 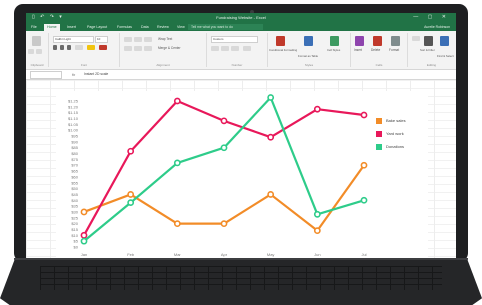 What do you see at coordinates (375, 50) in the screenshot?
I see `delete-cells-button: Delete` at bounding box center [375, 50].